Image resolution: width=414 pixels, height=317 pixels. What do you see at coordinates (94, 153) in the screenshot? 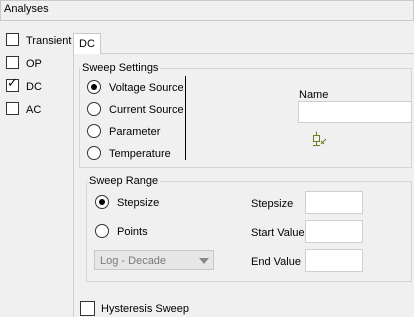
I see `temperature-radio` at bounding box center [94, 153].